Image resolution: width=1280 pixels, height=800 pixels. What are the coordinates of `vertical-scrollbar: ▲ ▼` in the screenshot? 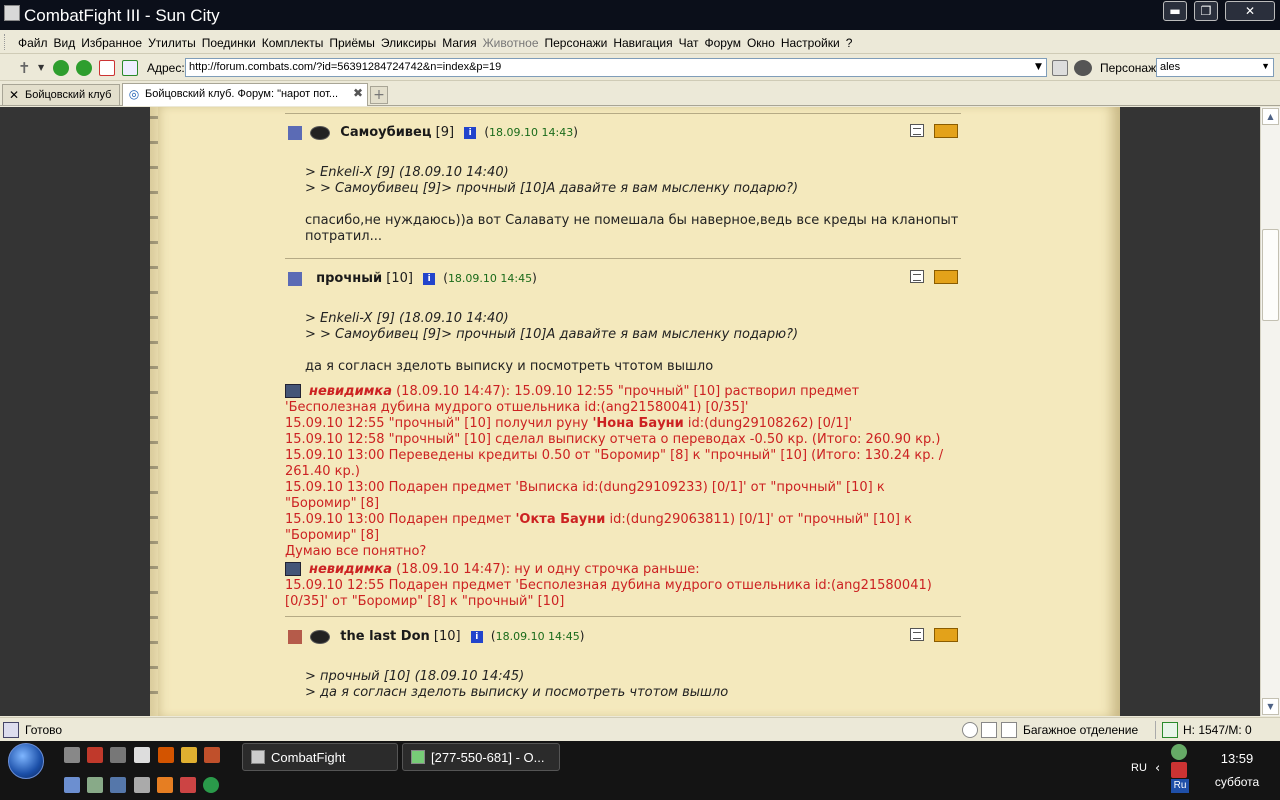 It's located at (1270, 411).